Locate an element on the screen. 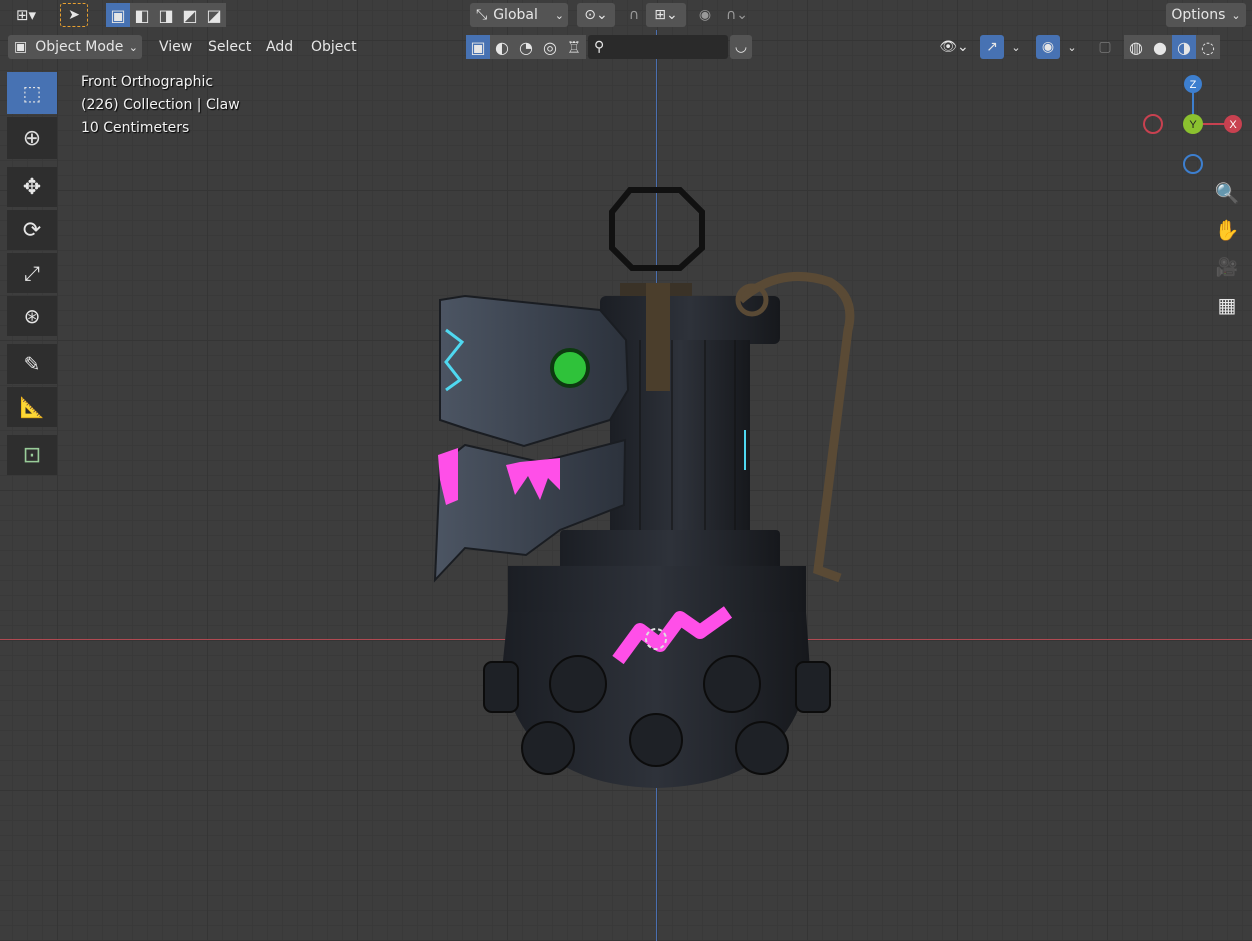  snap-target-dropdown: ⊞⌄ is located at coordinates (666, 15).